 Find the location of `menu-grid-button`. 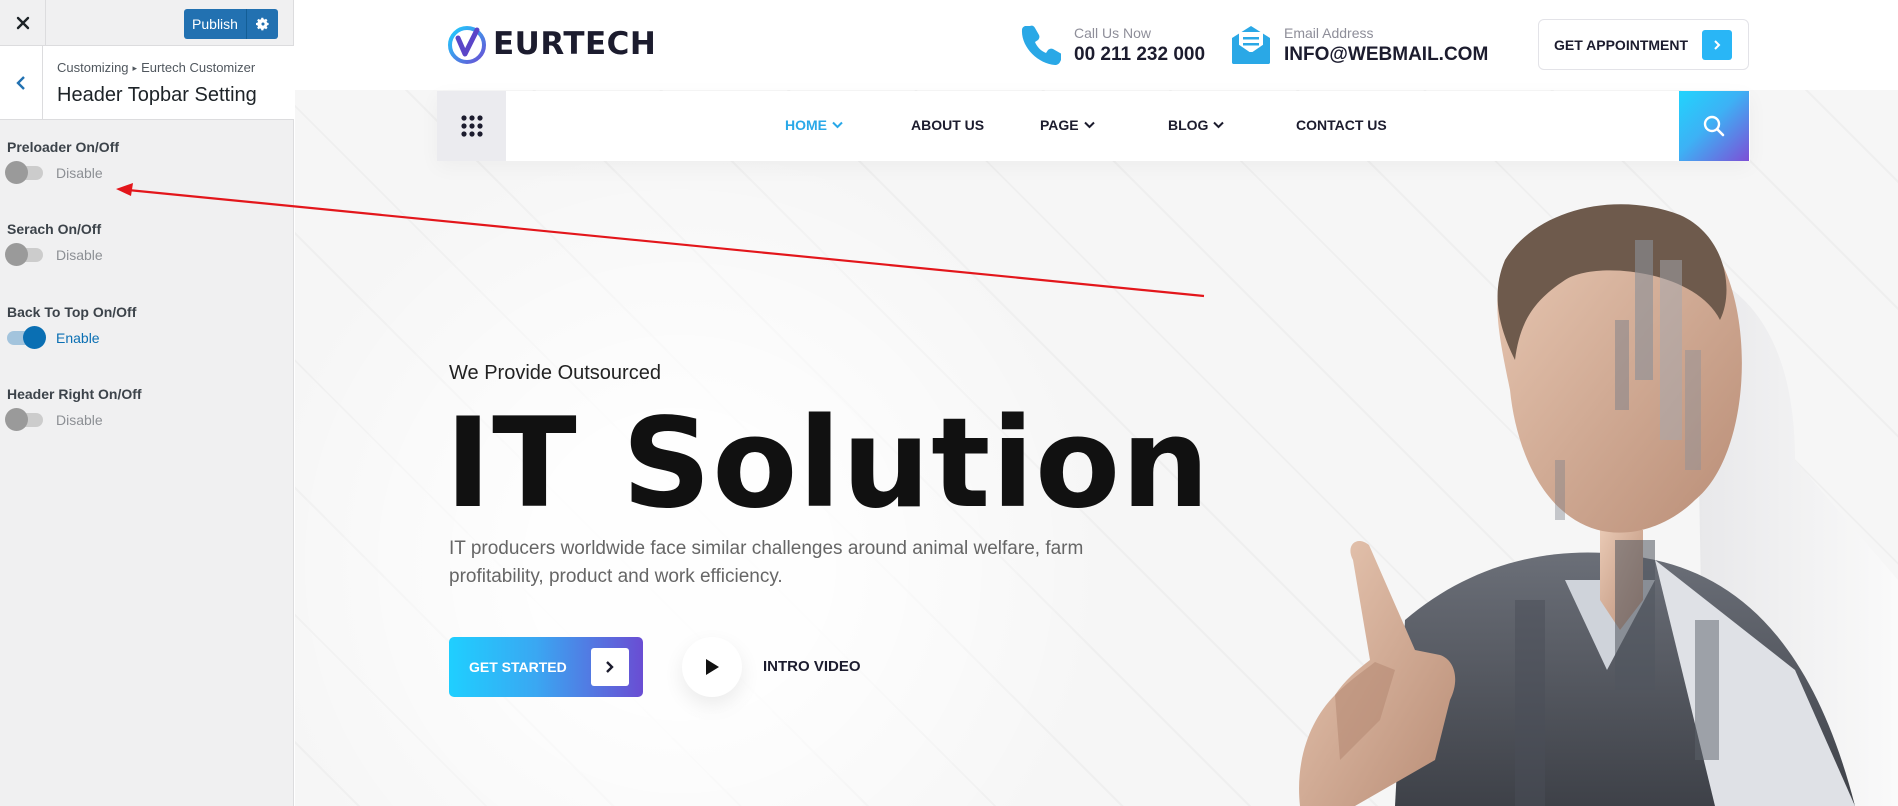

menu-grid-button is located at coordinates (471, 126).